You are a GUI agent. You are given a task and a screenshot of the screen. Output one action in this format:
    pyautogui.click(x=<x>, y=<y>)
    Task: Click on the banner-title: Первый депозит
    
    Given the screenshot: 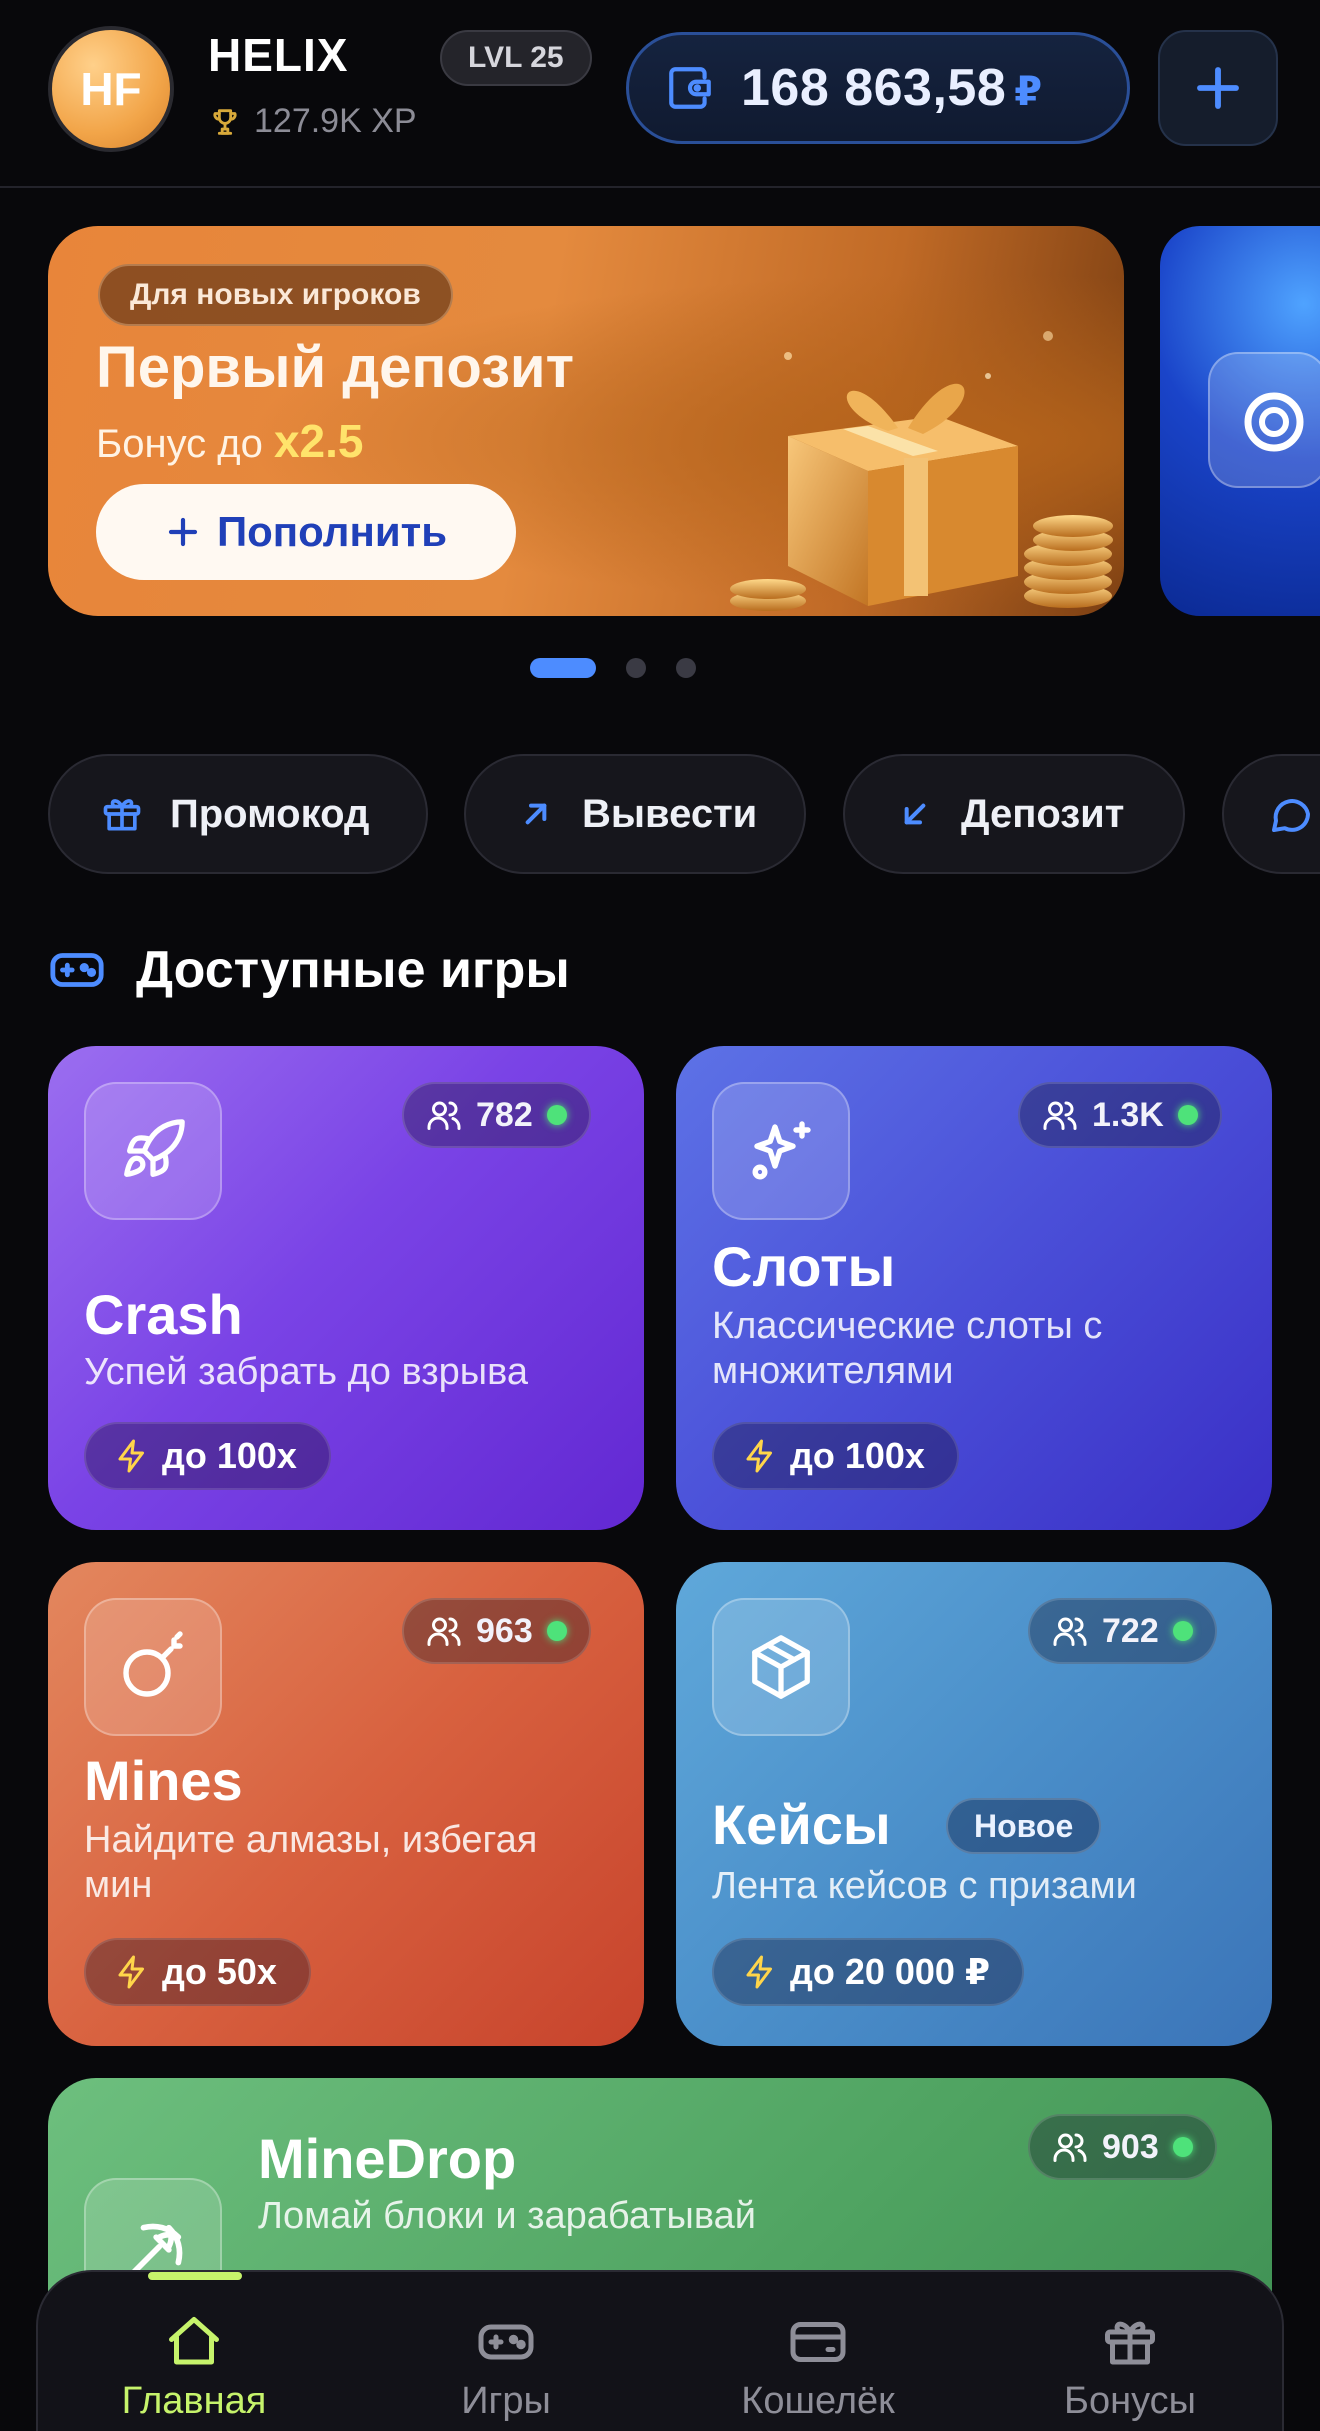 What is the action you would take?
    pyautogui.click(x=335, y=367)
    